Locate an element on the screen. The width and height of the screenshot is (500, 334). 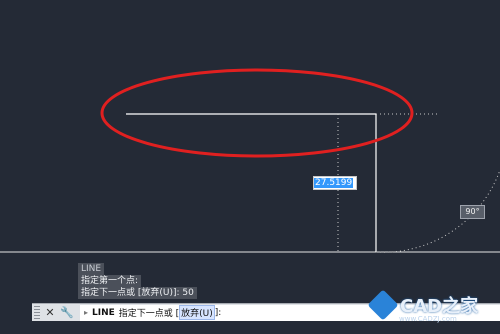
command-prompt-icon: ▸ is located at coordinates (86, 312).